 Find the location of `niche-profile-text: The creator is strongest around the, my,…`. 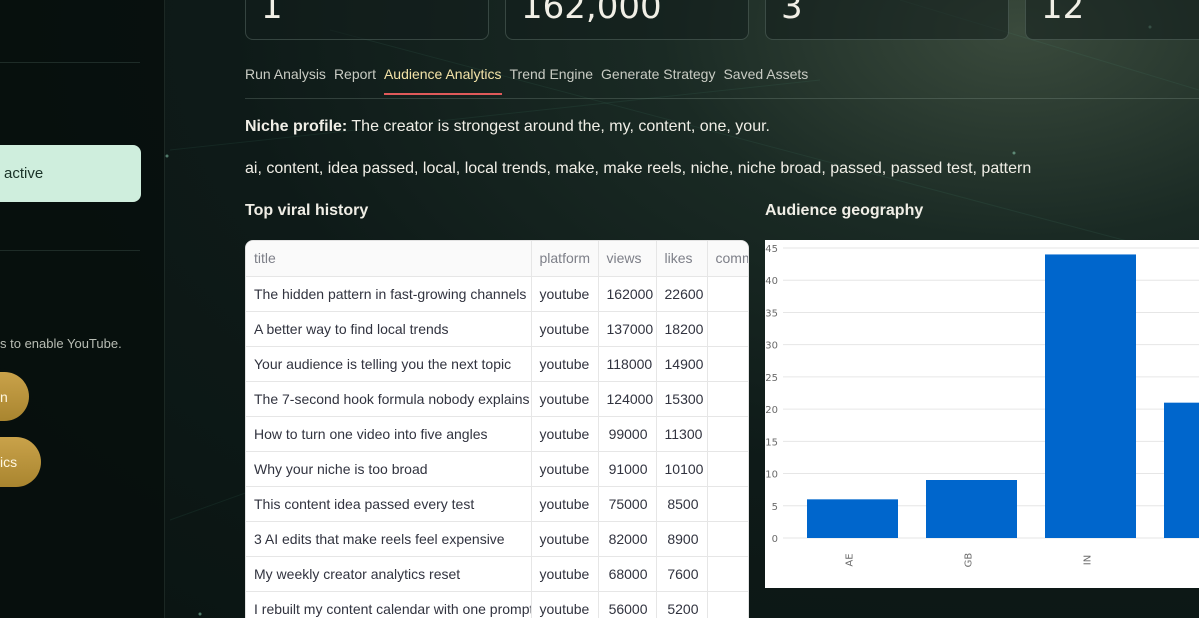

niche-profile-text: The creator is strongest around the, my,… is located at coordinates (558, 126).